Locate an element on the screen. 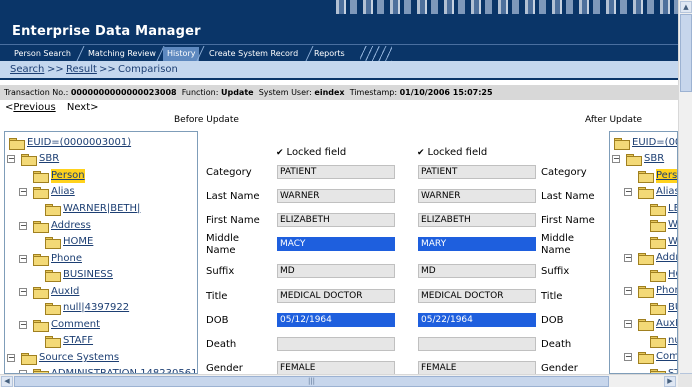  tree-node-label: STAFF is located at coordinates (78, 341).